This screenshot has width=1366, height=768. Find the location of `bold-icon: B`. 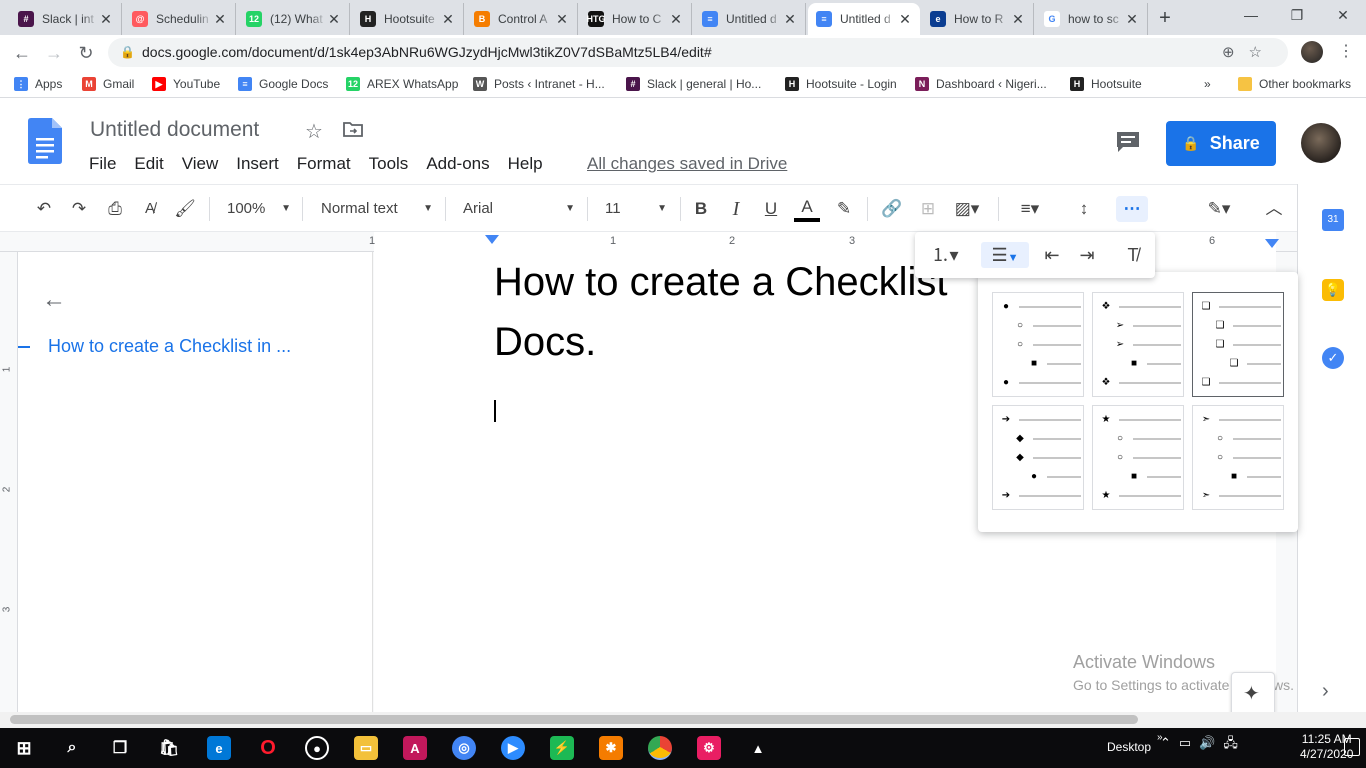

bold-icon: B is located at coordinates (701, 209).